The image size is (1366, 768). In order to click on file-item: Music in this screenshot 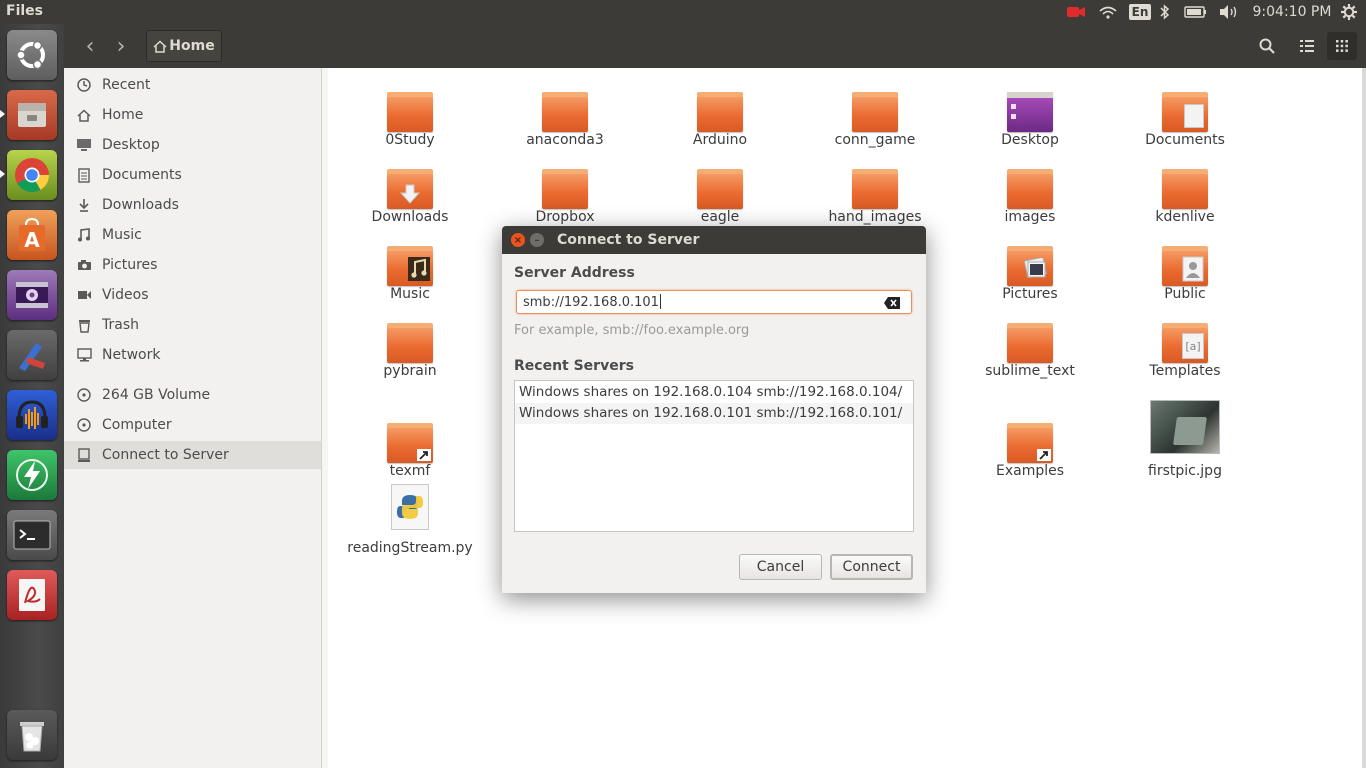, I will do `click(410, 269)`.